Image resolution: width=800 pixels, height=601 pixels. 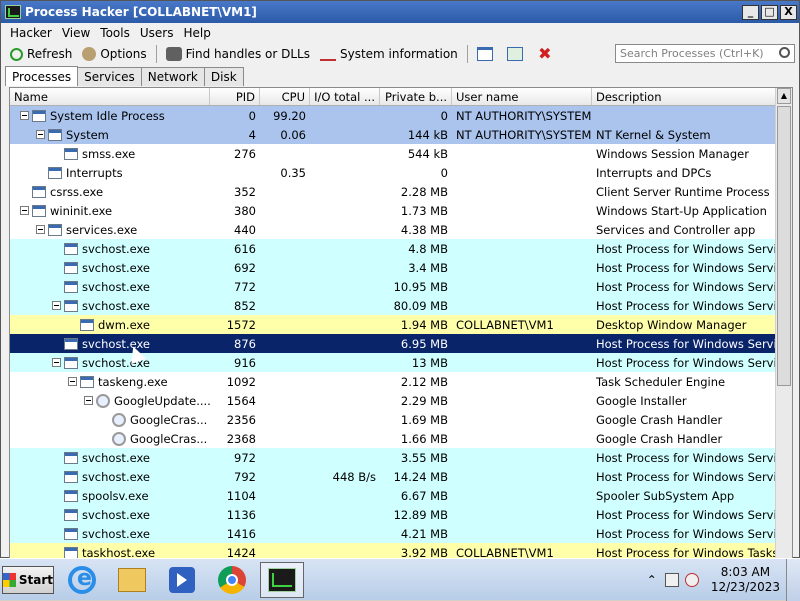 What do you see at coordinates (31, 33) in the screenshot?
I see `menu-hacker: Hacker` at bounding box center [31, 33].